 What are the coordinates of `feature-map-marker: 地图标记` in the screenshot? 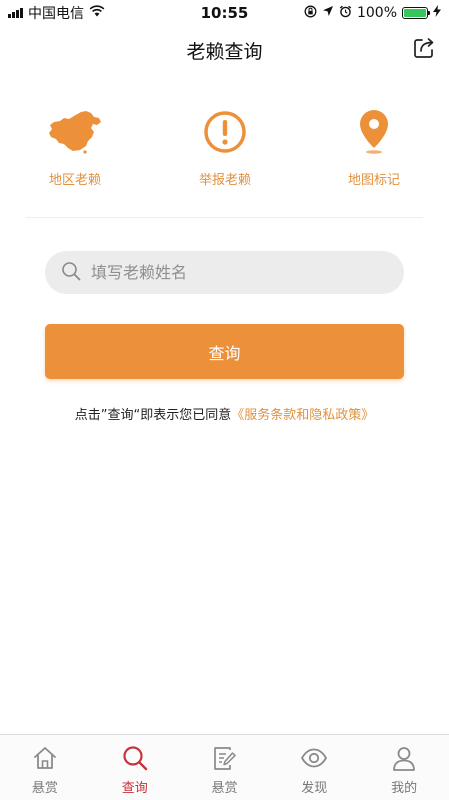 It's located at (374, 149).